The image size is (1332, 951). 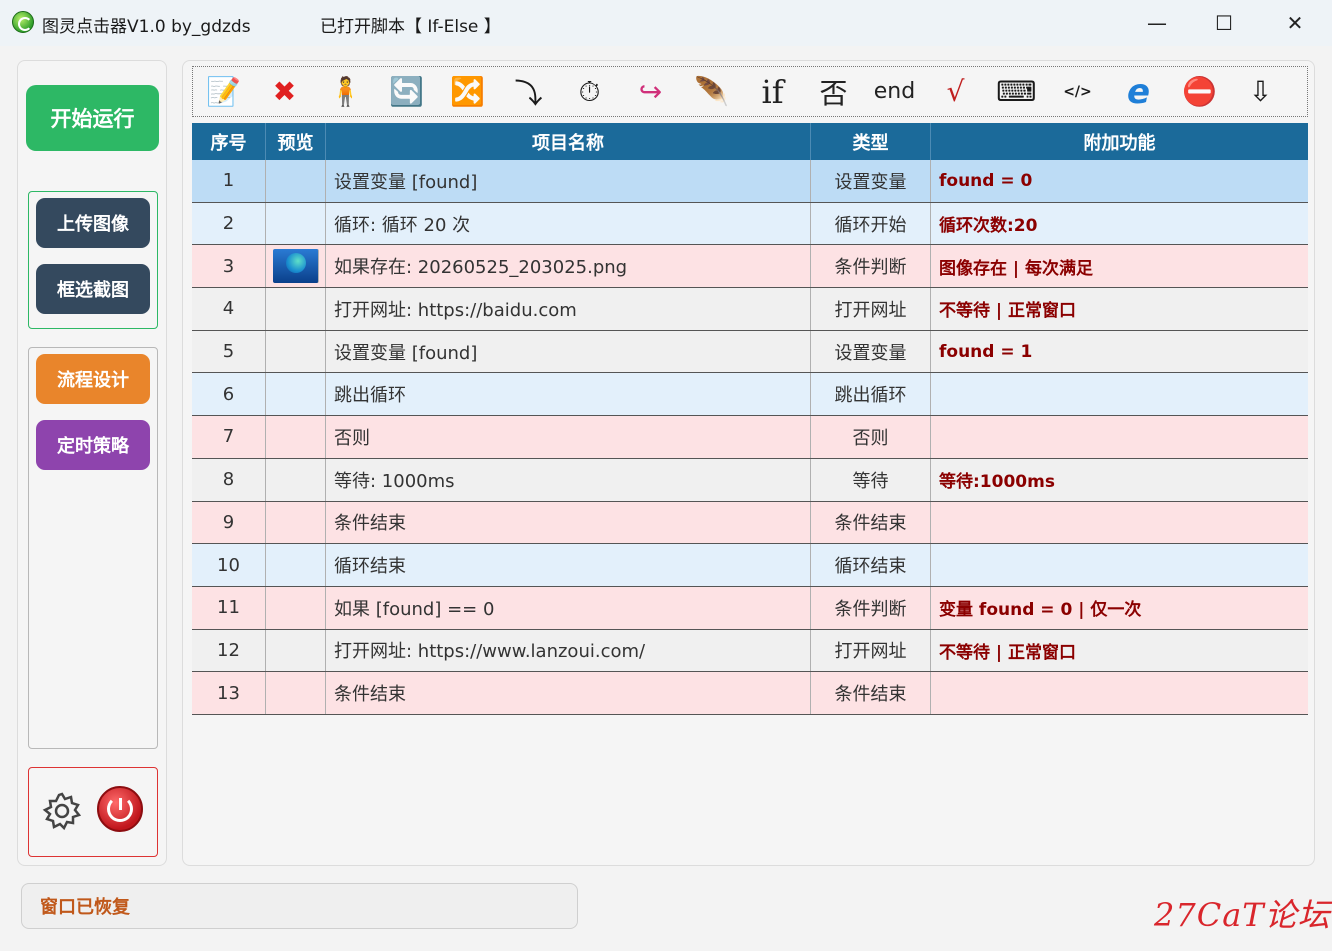 I want to click on down-arrow-icon: ⇩, so click(x=1260, y=92).